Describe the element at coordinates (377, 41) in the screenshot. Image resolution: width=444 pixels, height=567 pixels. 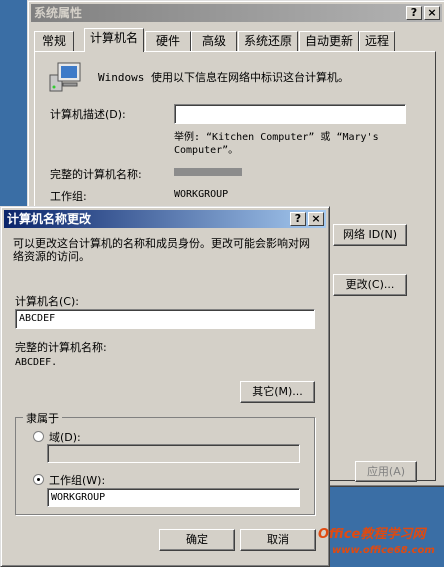
I see `tab-remote: 远程` at that location.